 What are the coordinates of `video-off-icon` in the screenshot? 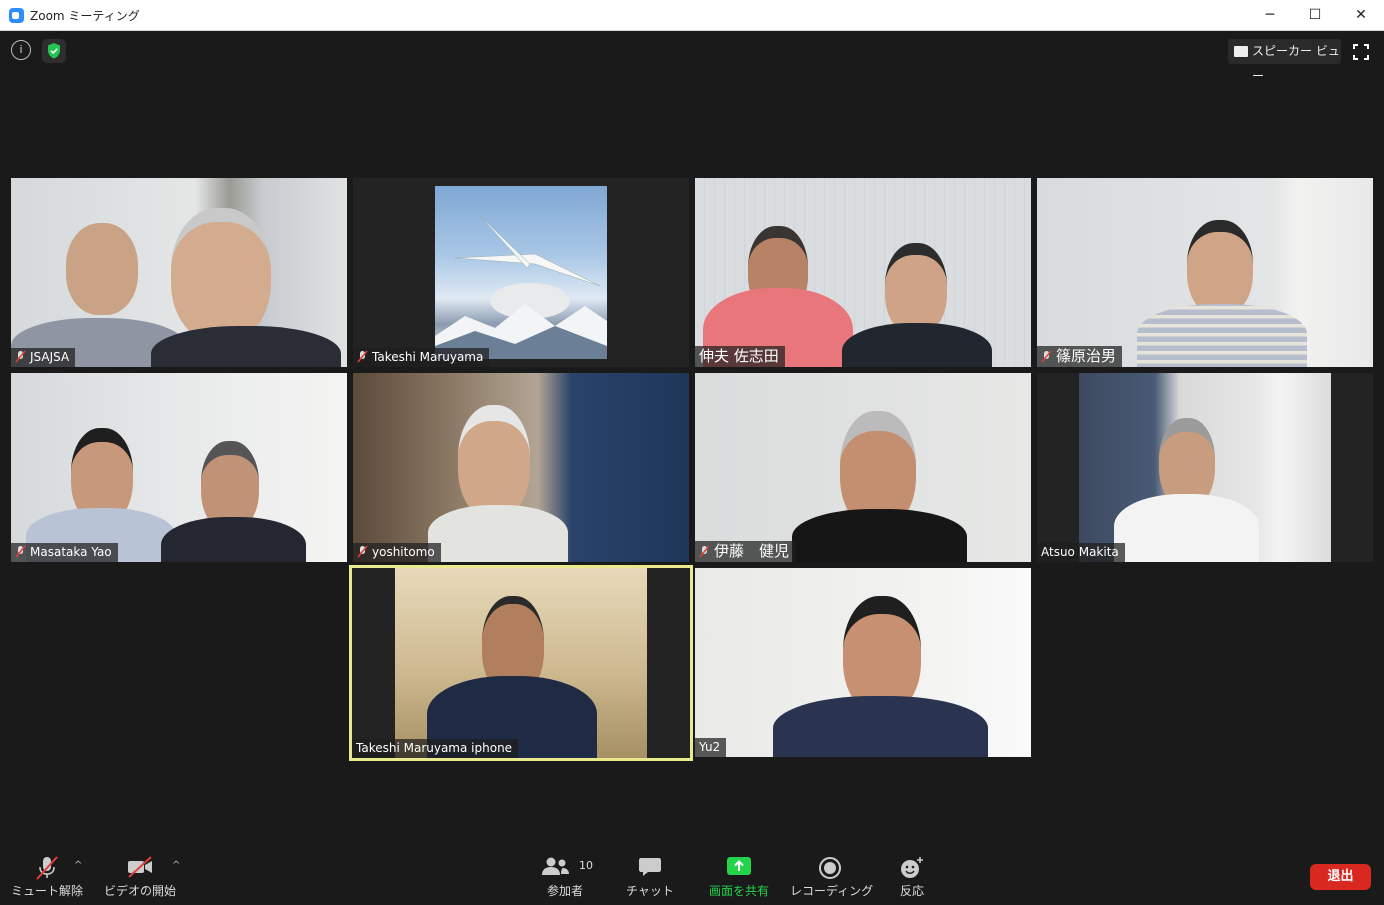 It's located at (140, 867).